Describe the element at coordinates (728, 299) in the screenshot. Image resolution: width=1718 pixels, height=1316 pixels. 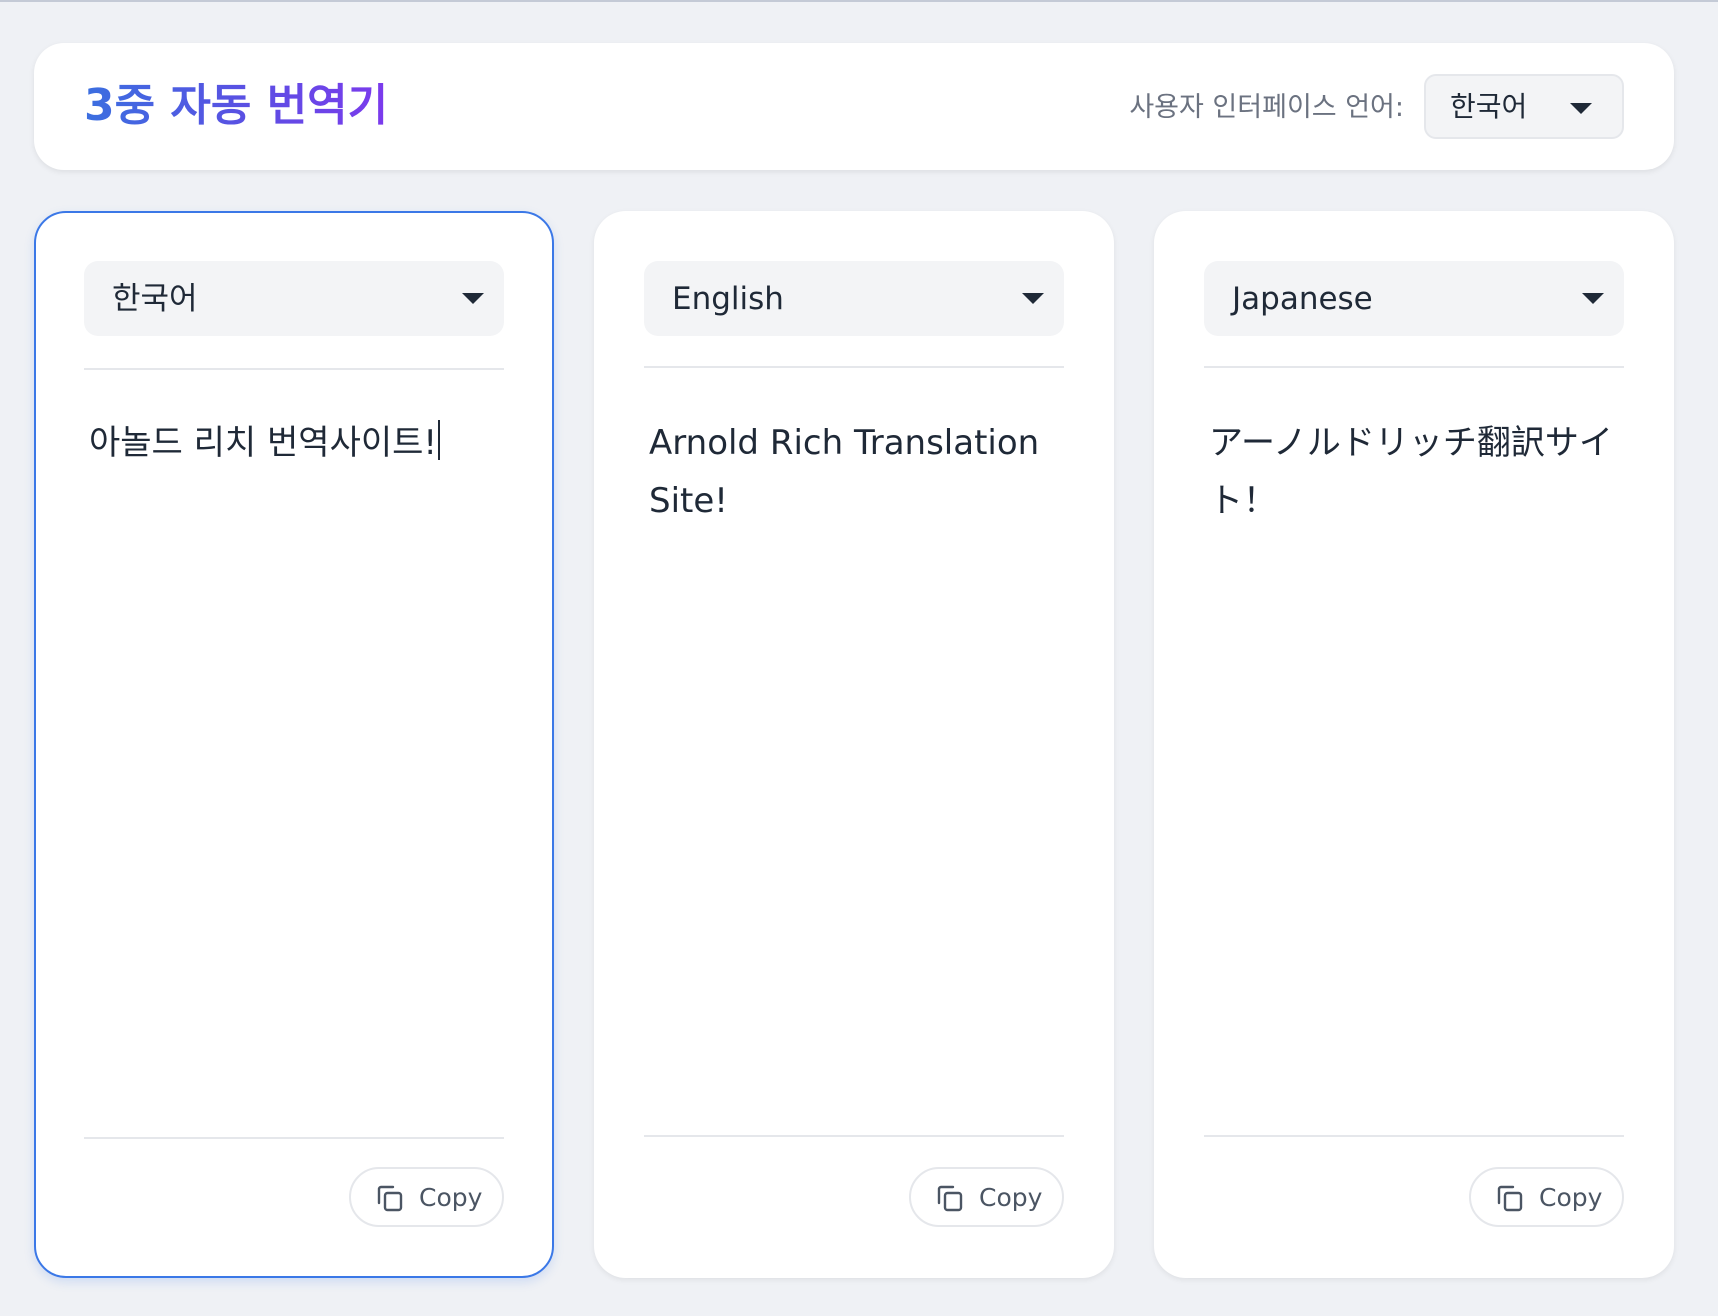
I see `target-language-value-1: English` at that location.